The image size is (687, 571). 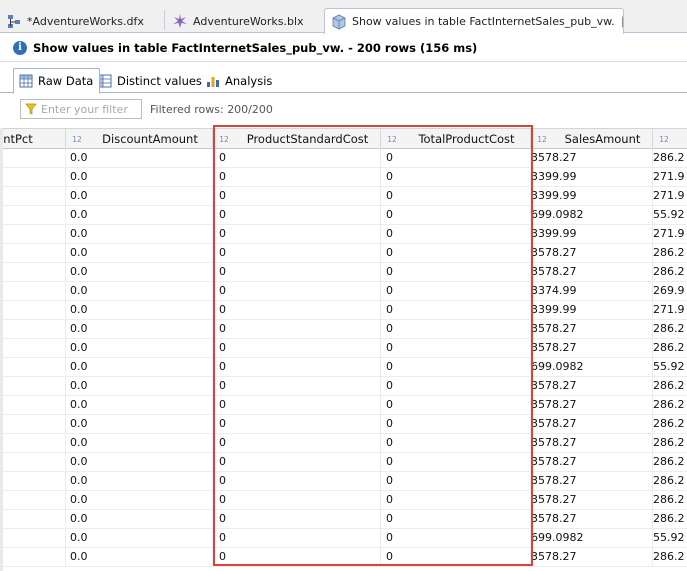 What do you see at coordinates (81, 21) in the screenshot?
I see `editor-tab-dfx: *AdventureWorks.dfx` at bounding box center [81, 21].